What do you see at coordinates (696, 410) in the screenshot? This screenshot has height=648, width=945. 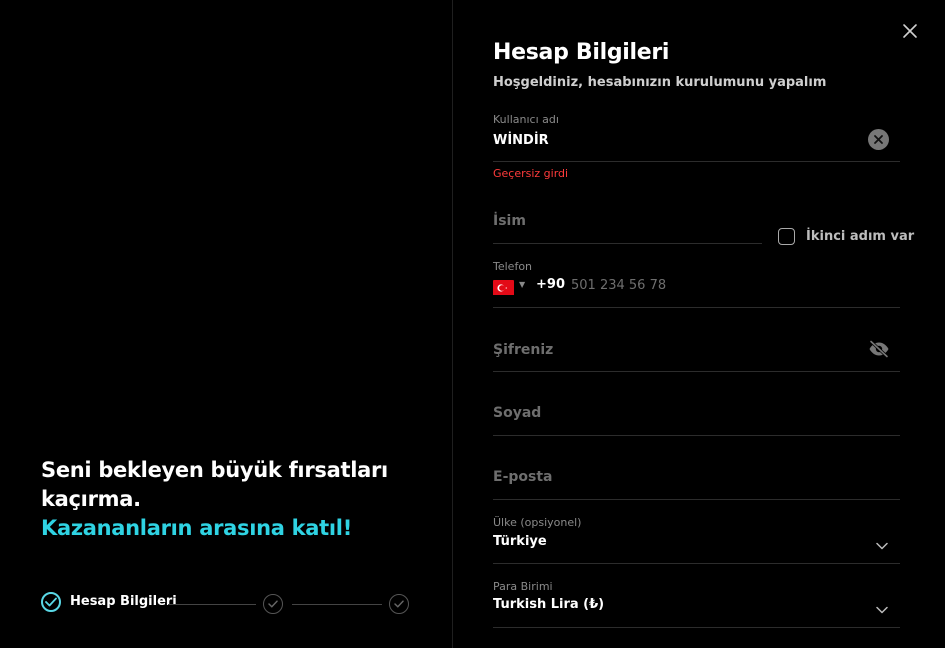 I see `surname-field: Soyad` at bounding box center [696, 410].